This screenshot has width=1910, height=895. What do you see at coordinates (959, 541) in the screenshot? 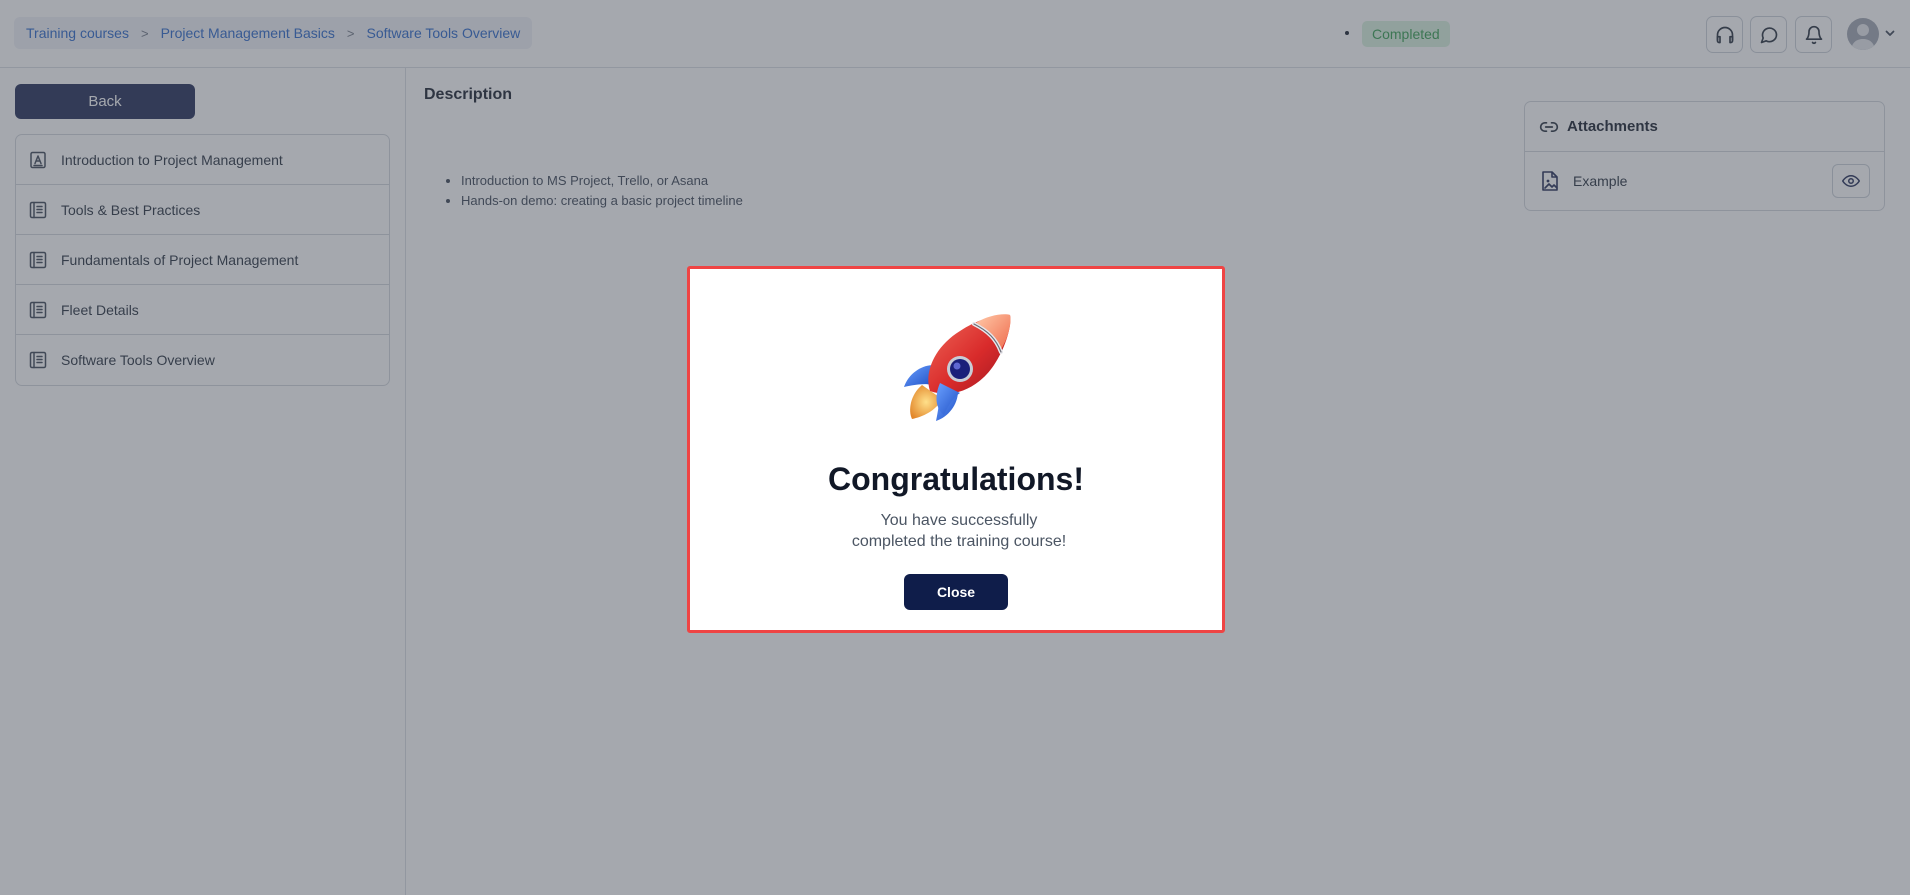
I see `modal-message-line: completed the training course!` at bounding box center [959, 541].